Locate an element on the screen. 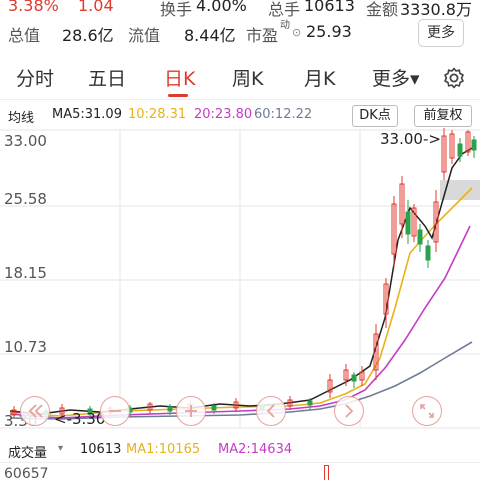  double-chevron-left-icon is located at coordinates (35, 411).